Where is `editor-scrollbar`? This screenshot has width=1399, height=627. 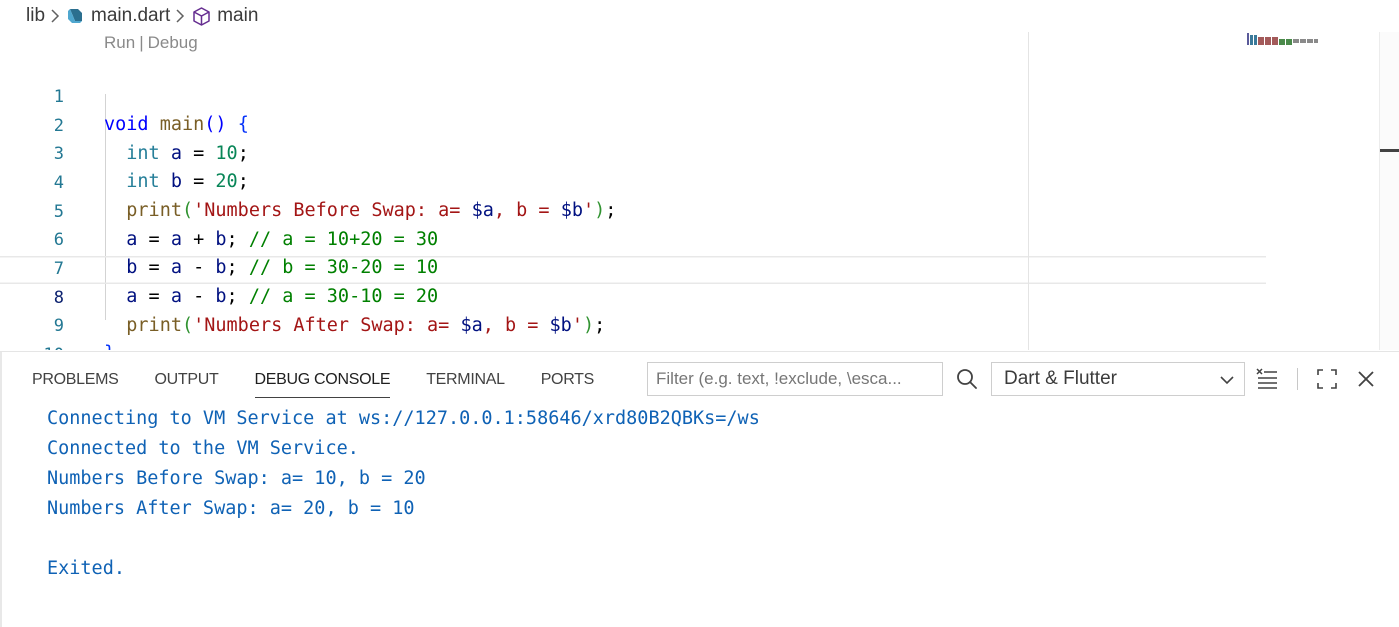
editor-scrollbar is located at coordinates (1389, 191).